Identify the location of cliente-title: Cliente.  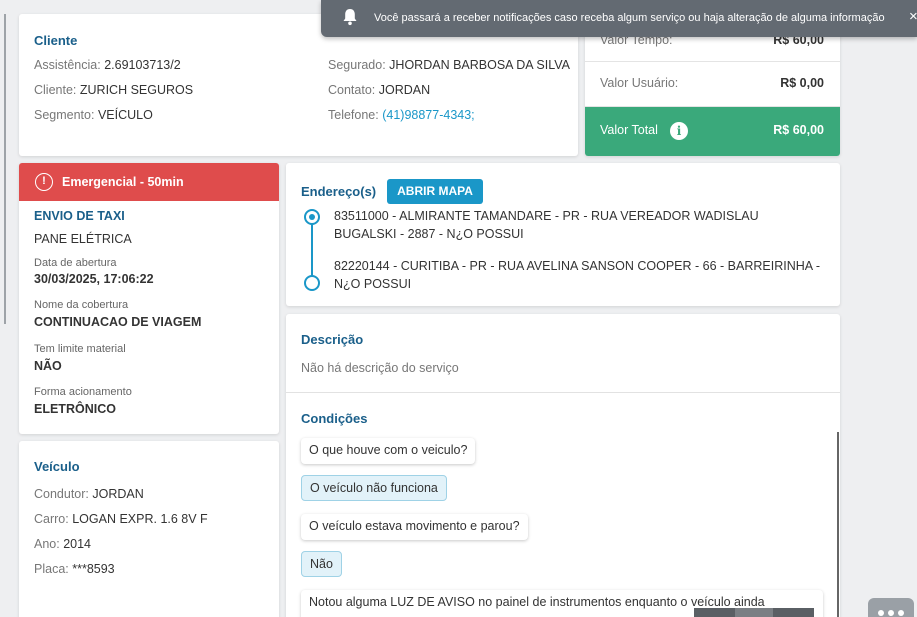
(56, 40).